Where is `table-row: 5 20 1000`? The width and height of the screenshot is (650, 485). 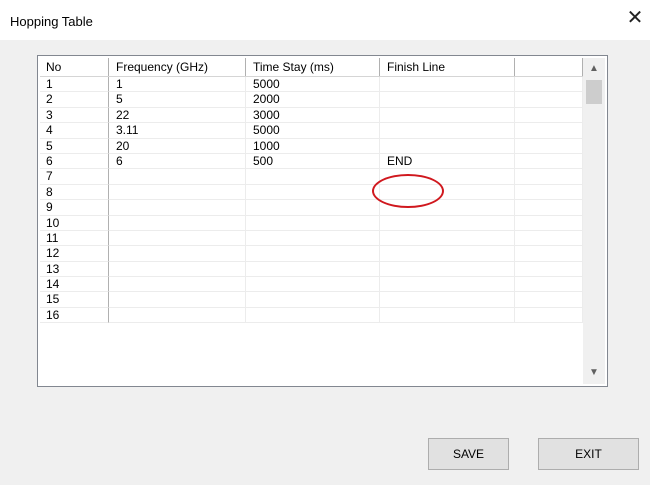
table-row: 5 20 1000 is located at coordinates (311, 146).